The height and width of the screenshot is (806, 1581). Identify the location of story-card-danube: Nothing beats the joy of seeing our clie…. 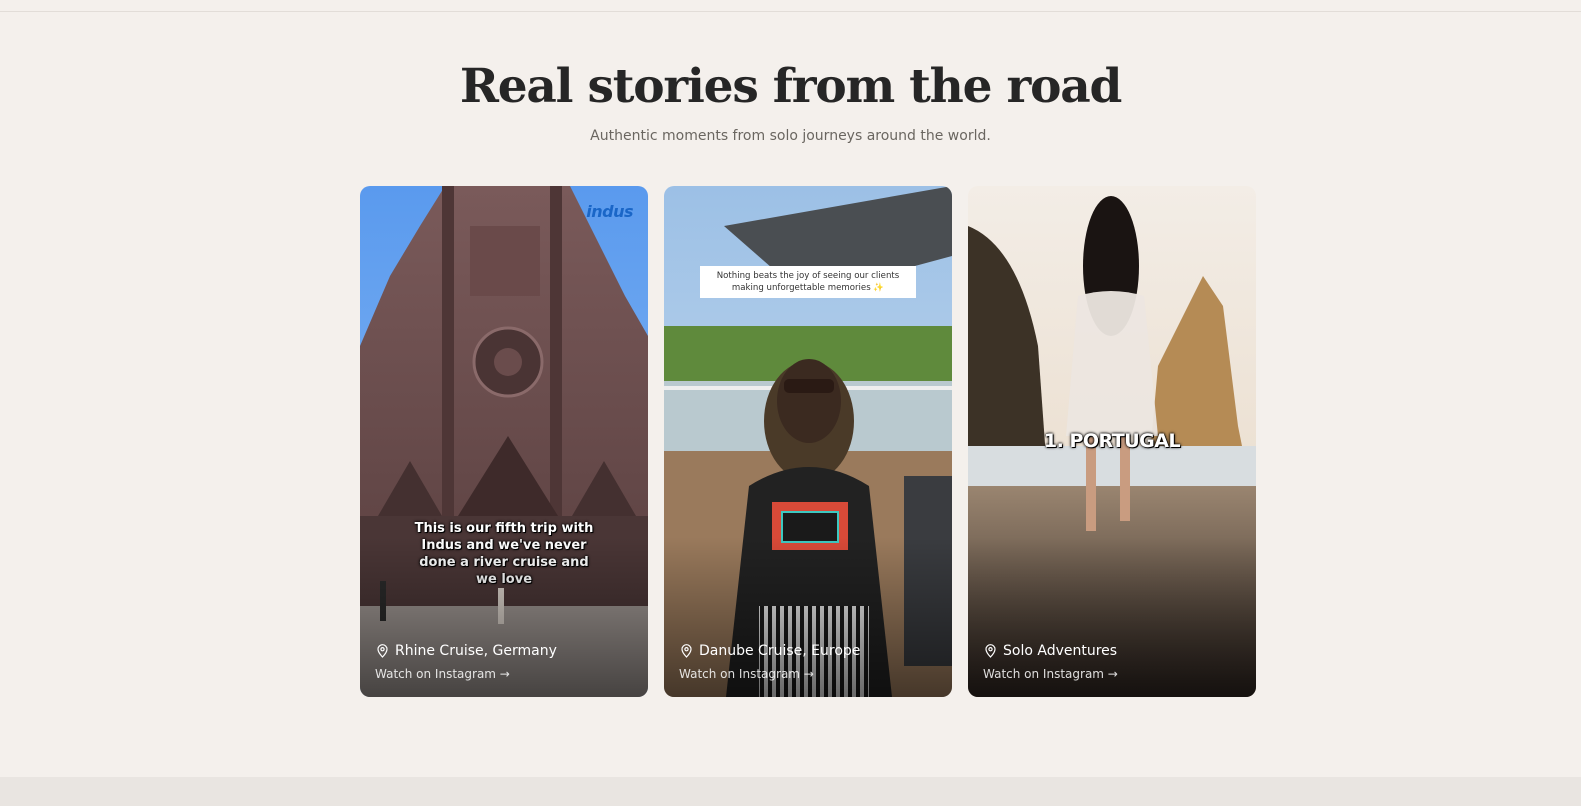
(808, 441).